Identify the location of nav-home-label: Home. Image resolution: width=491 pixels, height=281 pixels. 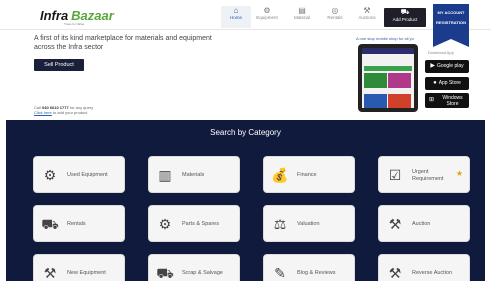
(235, 17).